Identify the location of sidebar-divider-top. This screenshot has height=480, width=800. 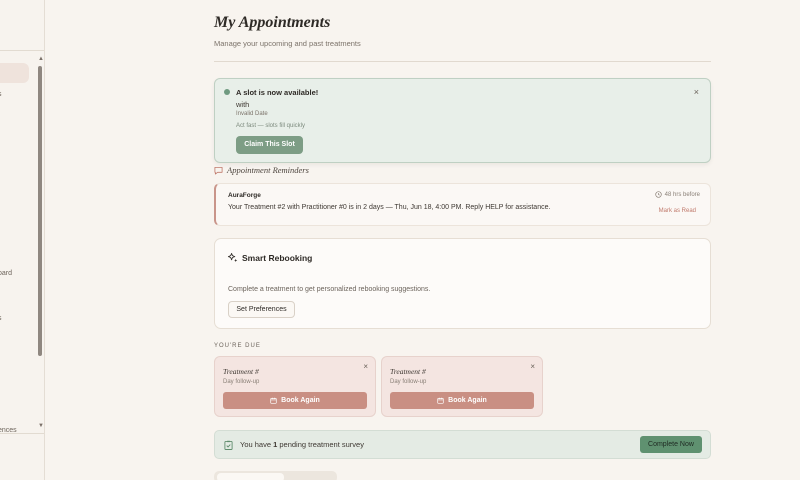
(22, 50).